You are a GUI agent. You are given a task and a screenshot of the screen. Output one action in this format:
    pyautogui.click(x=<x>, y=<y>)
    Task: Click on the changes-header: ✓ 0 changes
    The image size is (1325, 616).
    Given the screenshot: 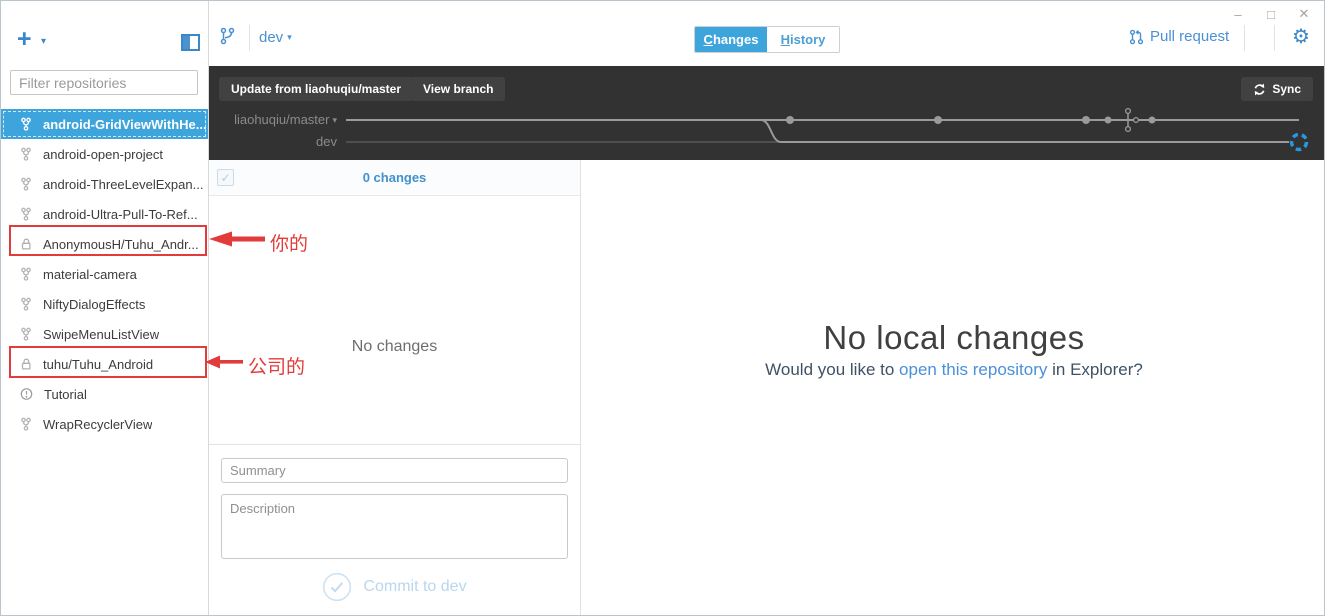 What is the action you would take?
    pyautogui.click(x=394, y=178)
    